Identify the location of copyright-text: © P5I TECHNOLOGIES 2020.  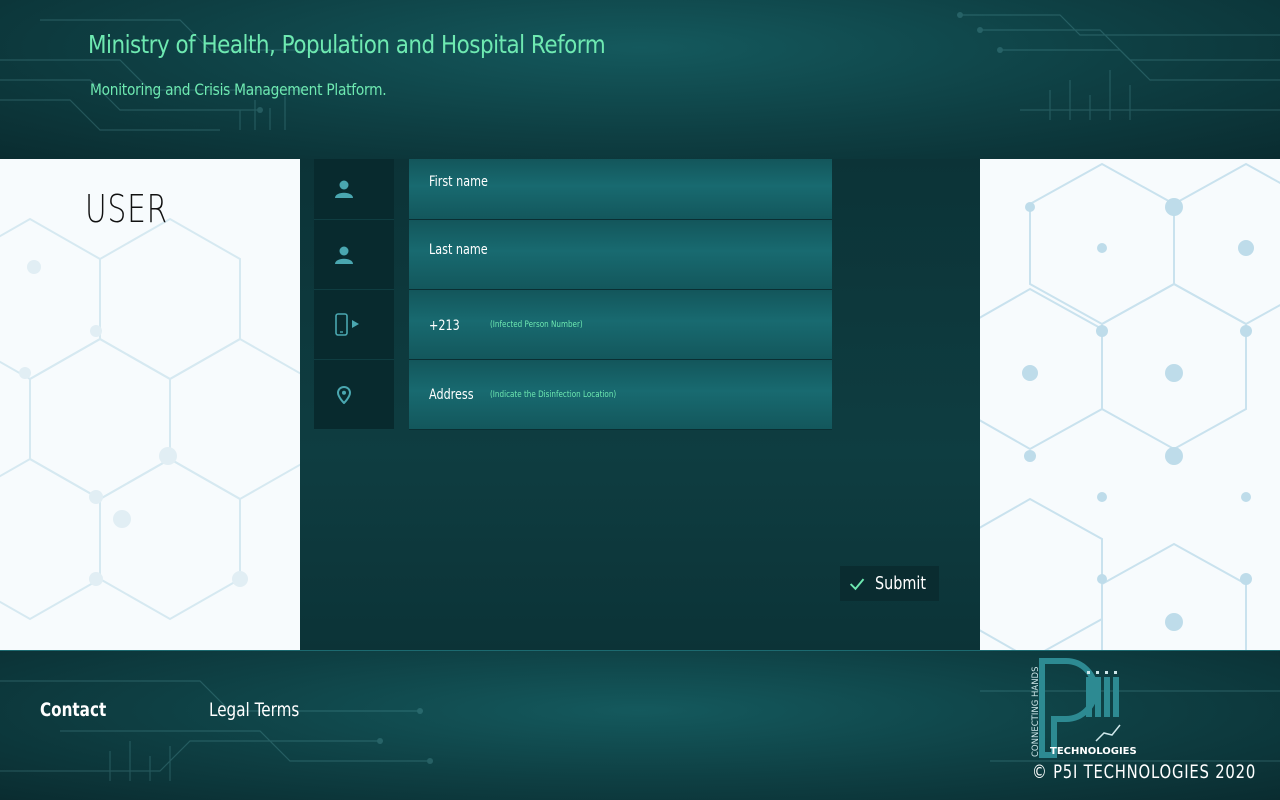
(1144, 772).